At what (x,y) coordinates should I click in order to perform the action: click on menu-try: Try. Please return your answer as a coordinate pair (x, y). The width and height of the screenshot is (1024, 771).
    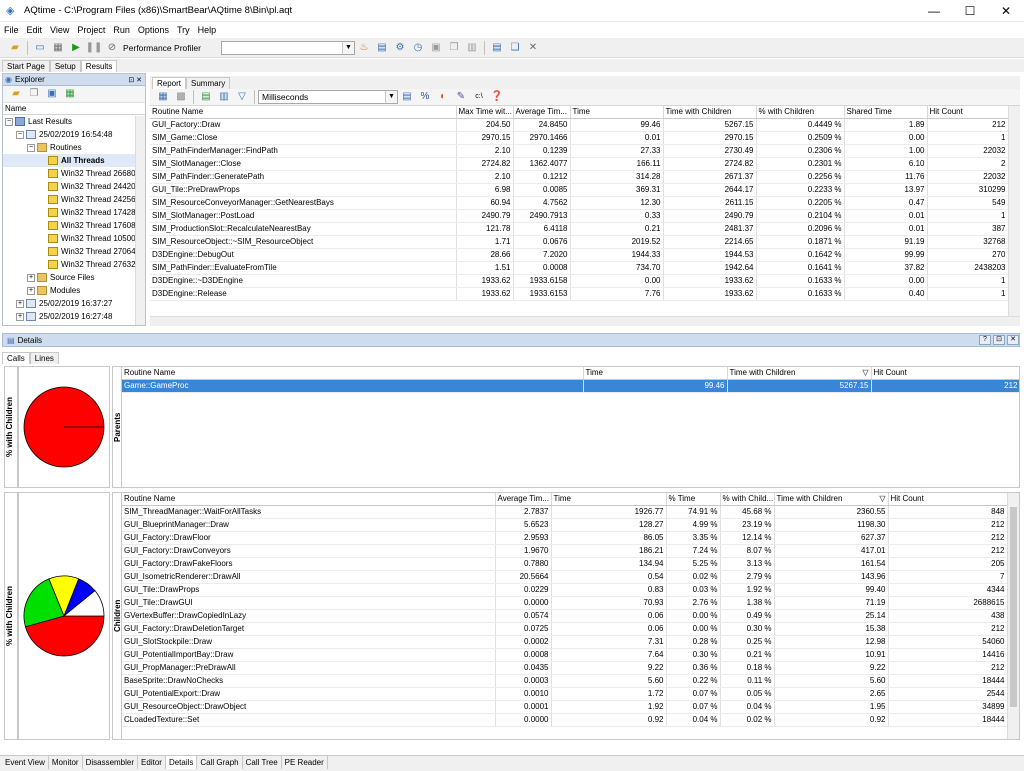
    Looking at the image, I should click on (183, 30).